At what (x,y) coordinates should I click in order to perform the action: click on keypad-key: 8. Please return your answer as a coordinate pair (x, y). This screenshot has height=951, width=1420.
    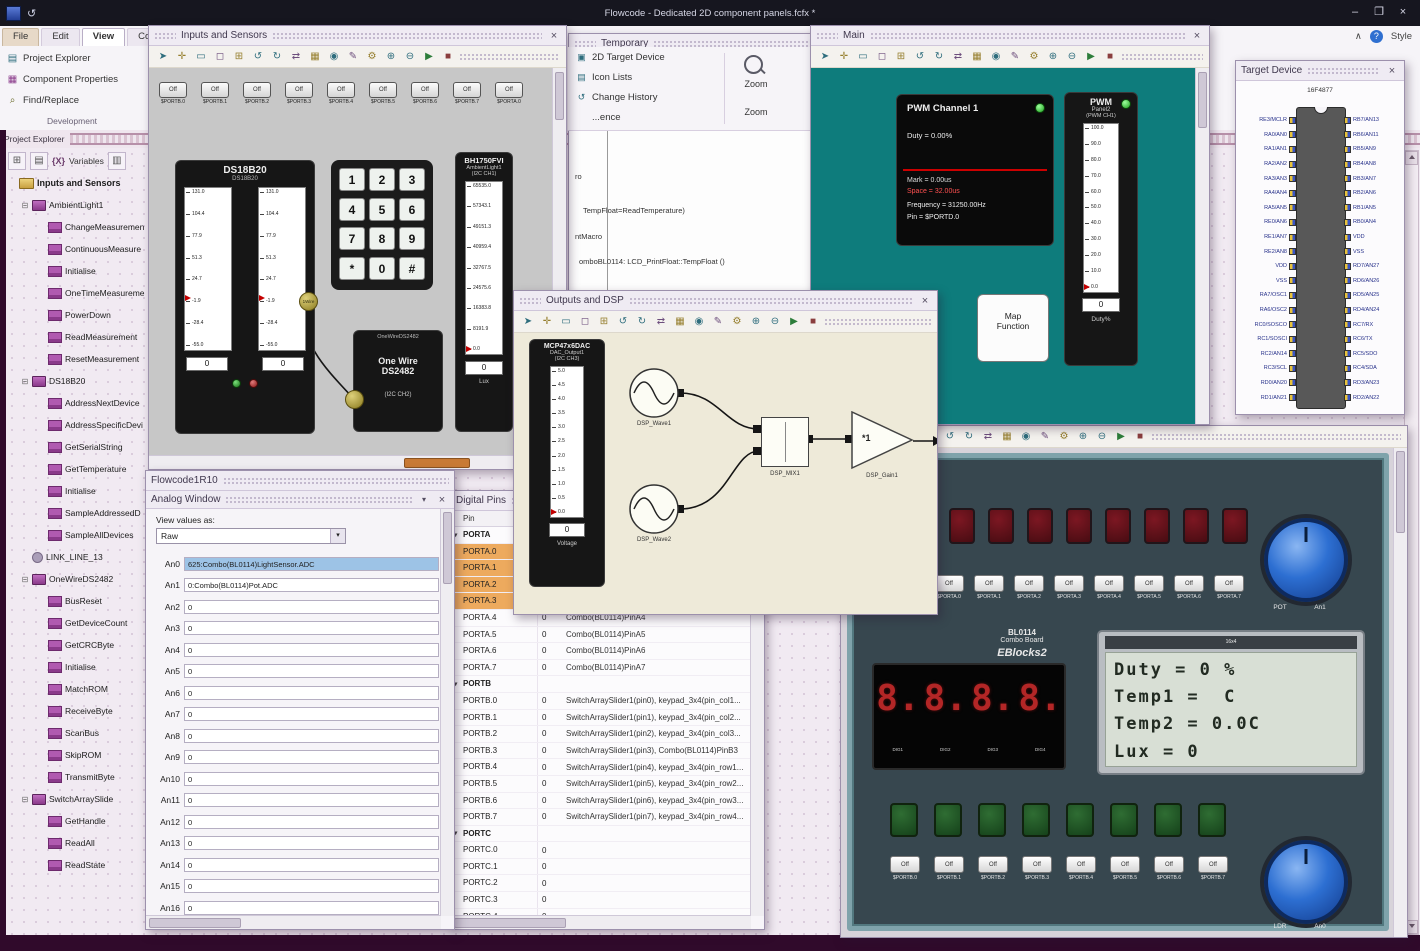
    Looking at the image, I should click on (382, 238).